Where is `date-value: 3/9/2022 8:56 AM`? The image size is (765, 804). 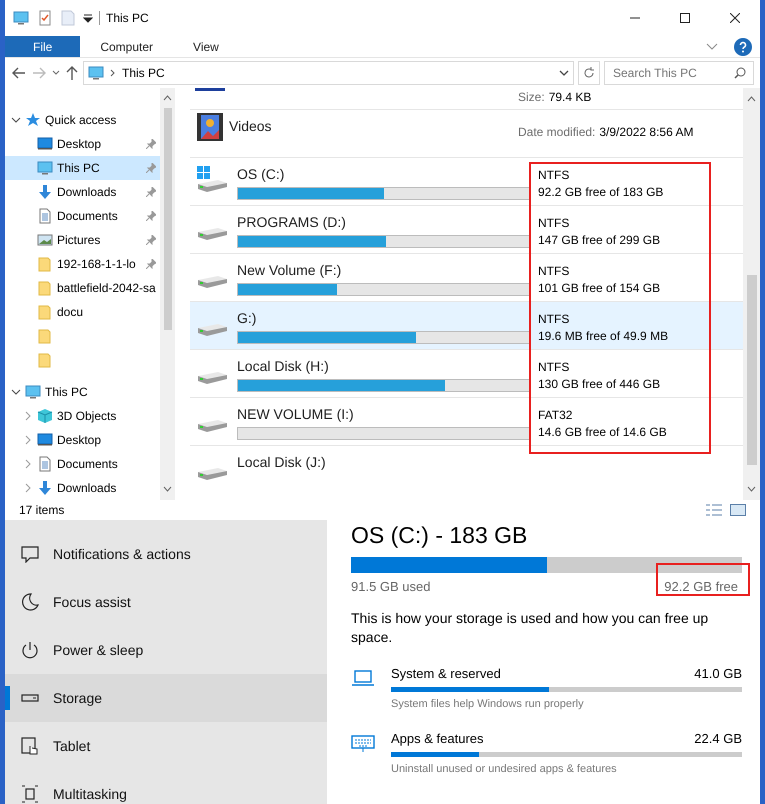 date-value: 3/9/2022 8:56 AM is located at coordinates (646, 132).